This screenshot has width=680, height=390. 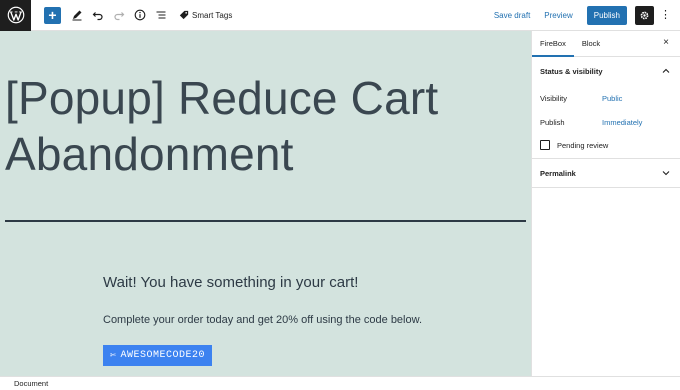 I want to click on pending-review-label: Pending review, so click(x=583, y=145).